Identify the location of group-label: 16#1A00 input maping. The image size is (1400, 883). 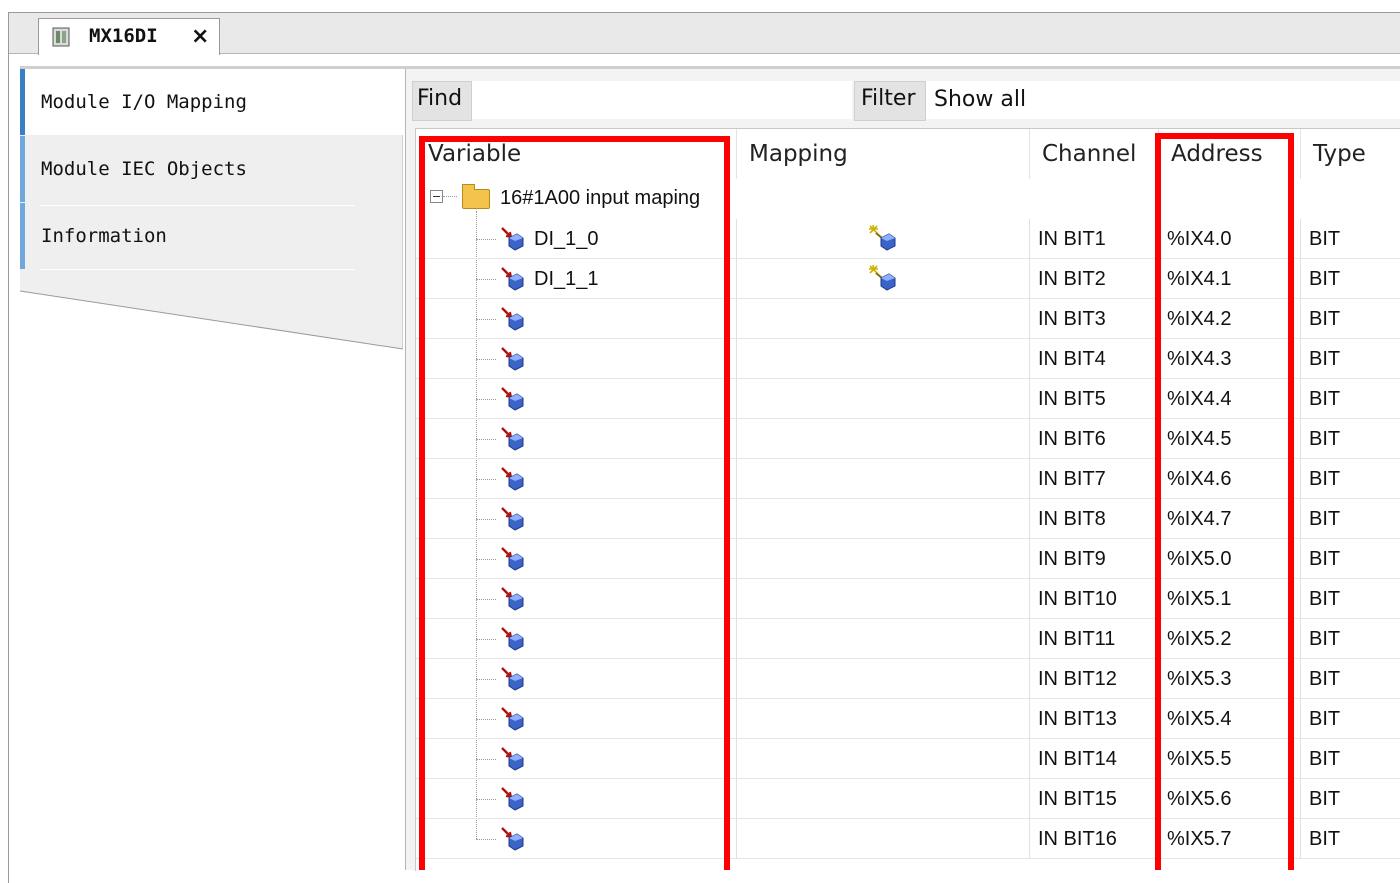
(600, 198).